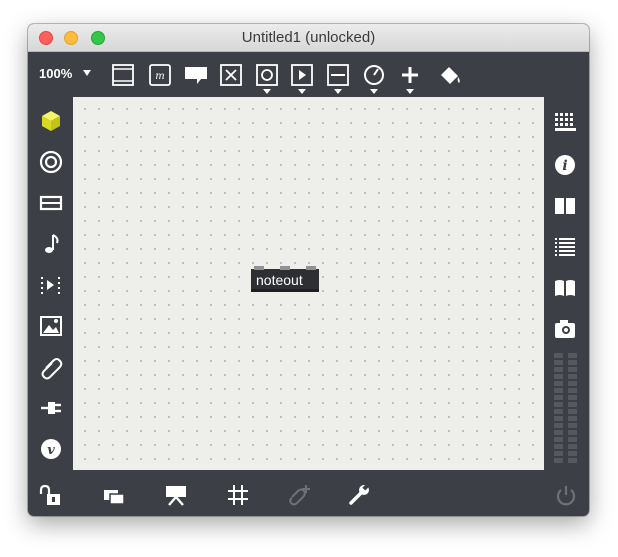 This screenshot has height=557, width=618. I want to click on svg-text: i, so click(564, 166).